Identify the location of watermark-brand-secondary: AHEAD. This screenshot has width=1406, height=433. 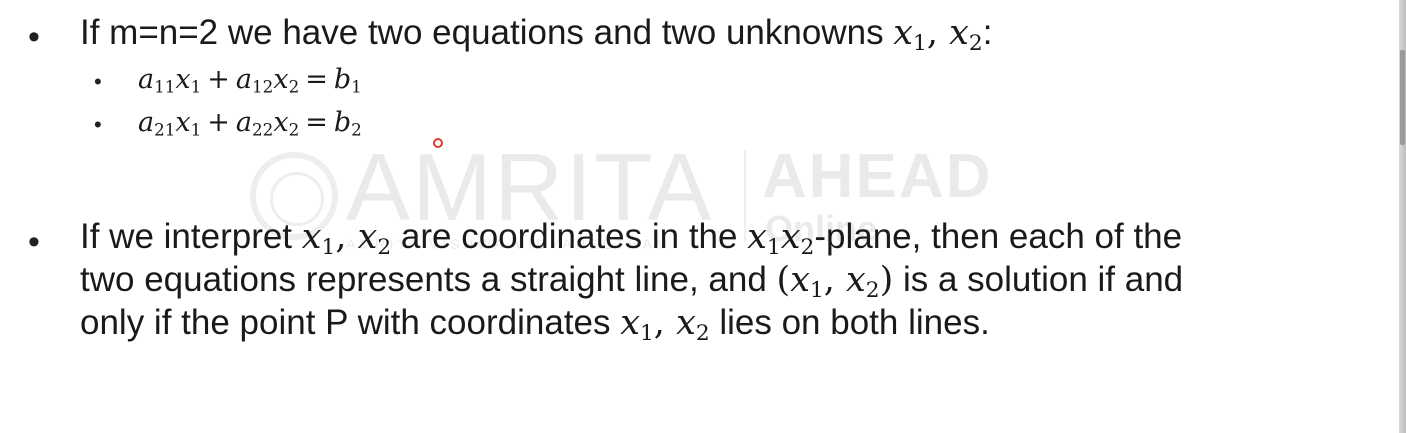
(877, 176).